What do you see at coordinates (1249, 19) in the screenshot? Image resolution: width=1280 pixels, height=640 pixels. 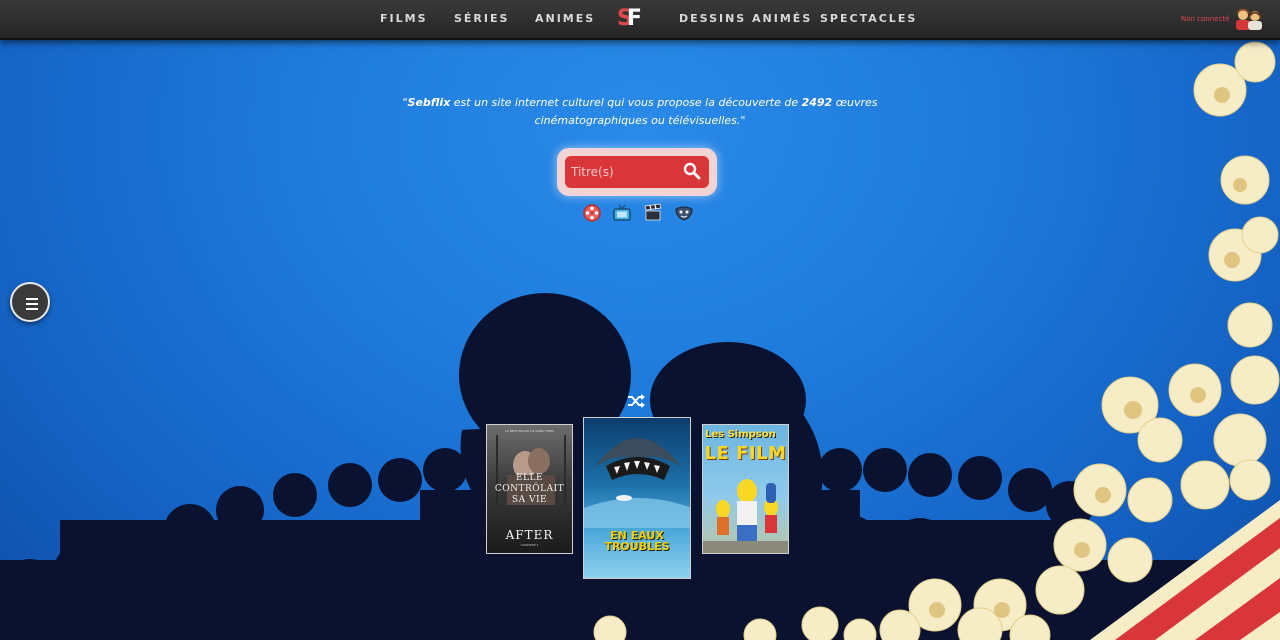 I see `users-avatar-icon` at bounding box center [1249, 19].